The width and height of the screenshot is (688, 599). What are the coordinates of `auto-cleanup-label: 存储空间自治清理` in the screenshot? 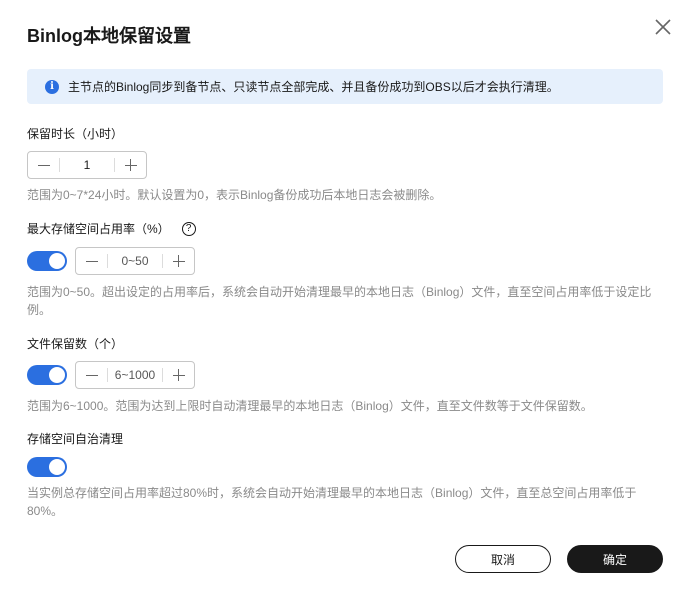 It's located at (75, 439).